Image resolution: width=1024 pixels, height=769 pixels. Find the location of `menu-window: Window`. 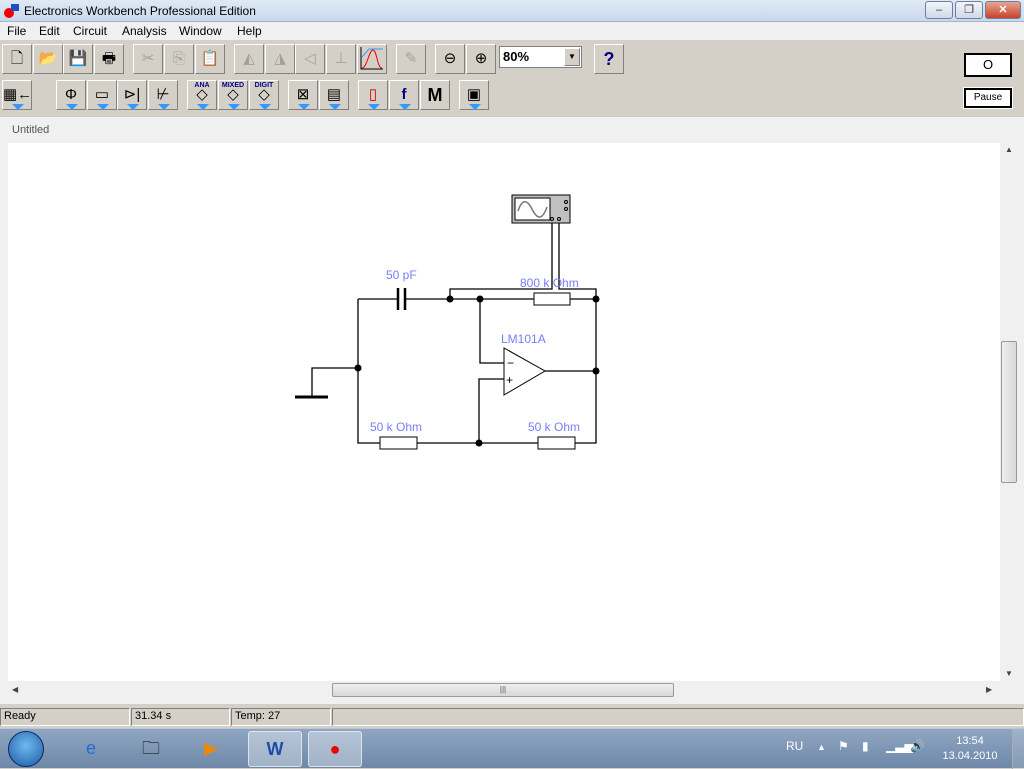

menu-window: Window is located at coordinates (200, 31).